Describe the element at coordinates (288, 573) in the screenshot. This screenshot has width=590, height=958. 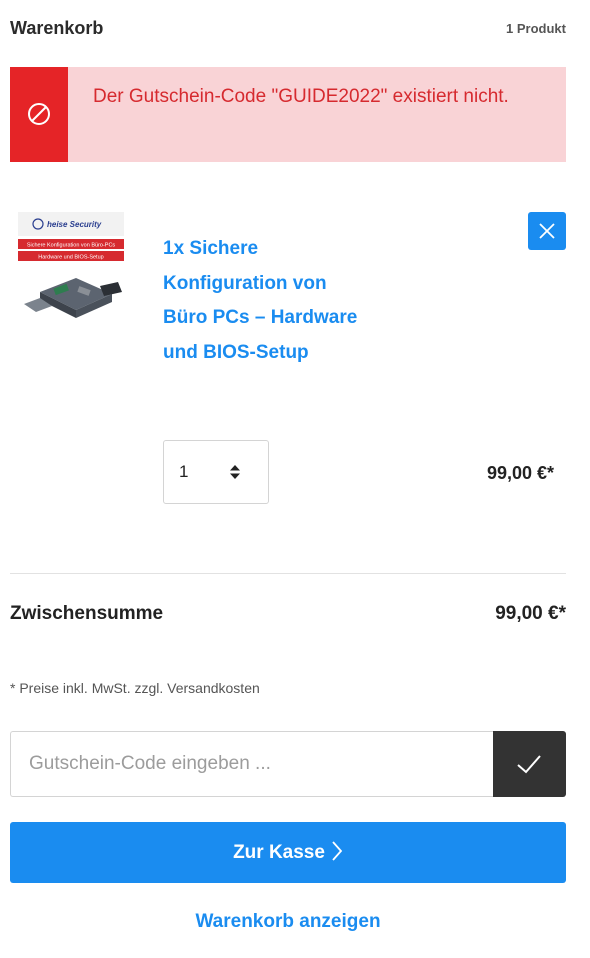
I see `divider` at that location.